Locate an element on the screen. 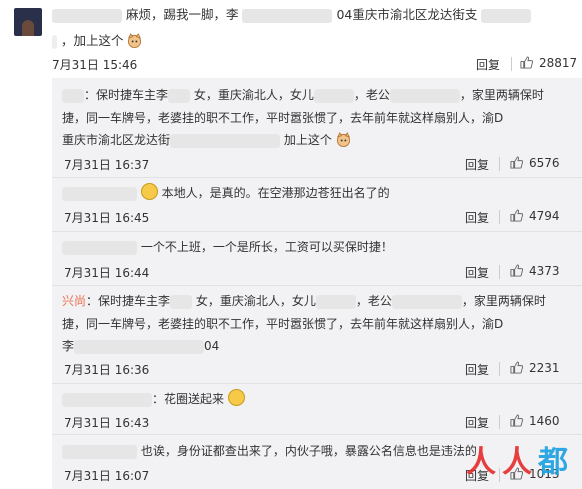 The image size is (582, 489). like-button: 4373 is located at coordinates (535, 271).